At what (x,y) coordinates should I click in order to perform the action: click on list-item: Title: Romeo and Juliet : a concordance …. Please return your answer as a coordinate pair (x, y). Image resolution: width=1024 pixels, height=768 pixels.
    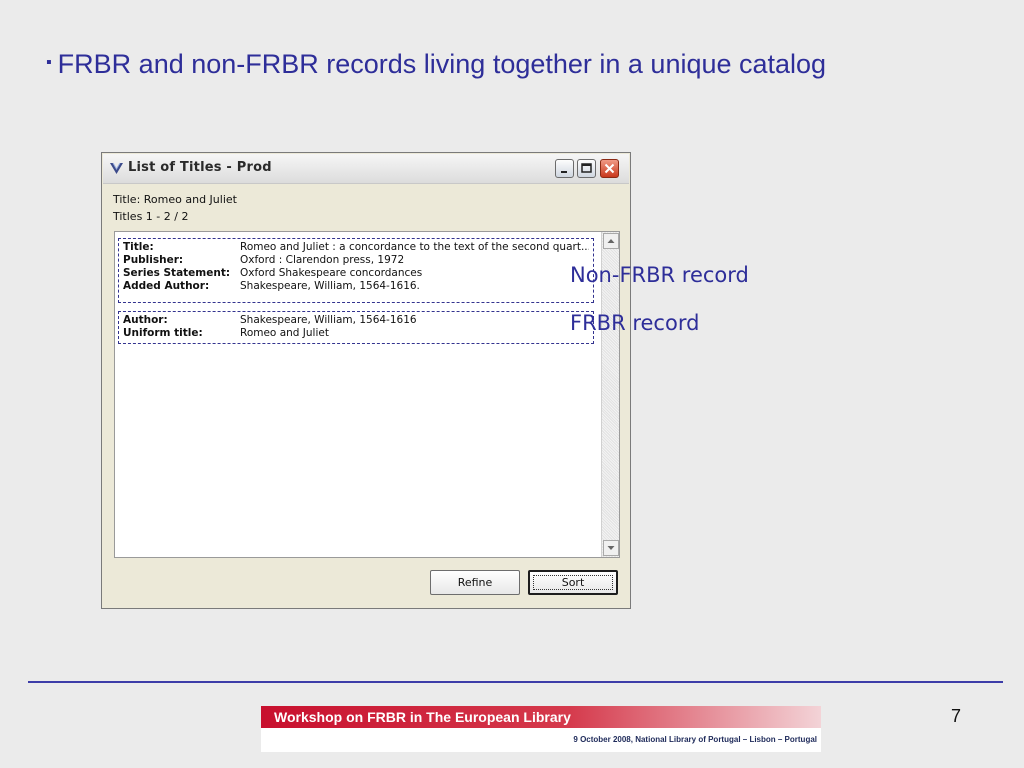
    Looking at the image, I should click on (356, 270).